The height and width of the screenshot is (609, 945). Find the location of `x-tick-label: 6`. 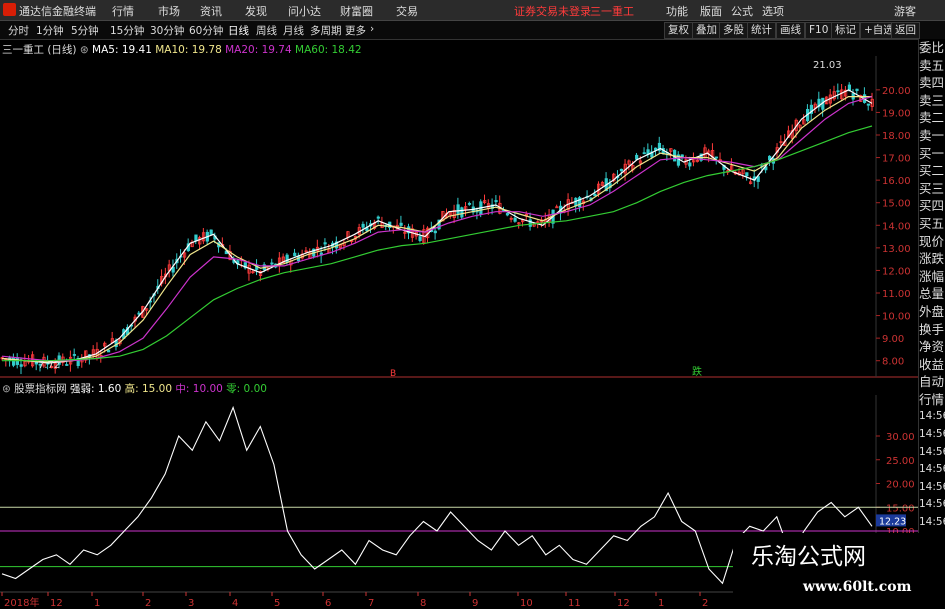

x-tick-label: 6 is located at coordinates (328, 603).